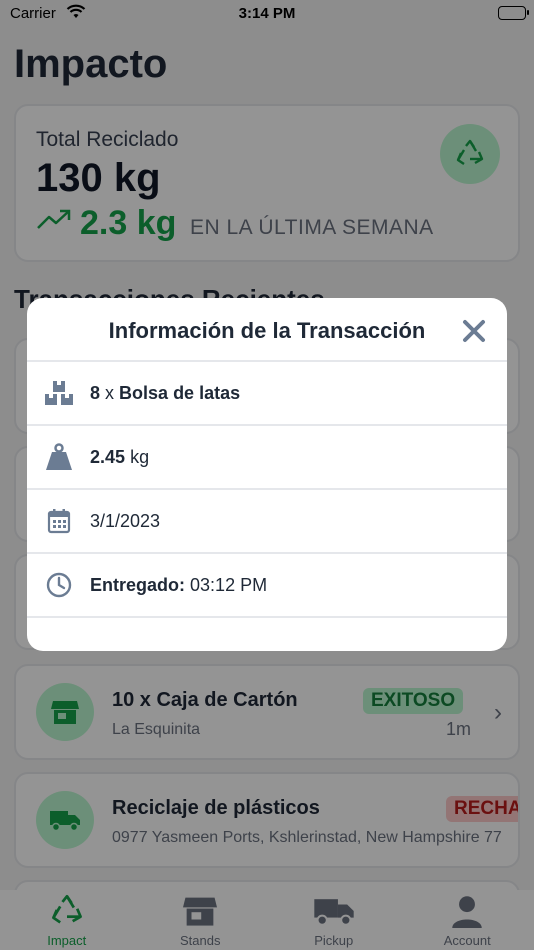 The width and height of the screenshot is (534, 950). Describe the element at coordinates (229, 584) in the screenshot. I see `delivered-time: 03:12 PM` at that location.